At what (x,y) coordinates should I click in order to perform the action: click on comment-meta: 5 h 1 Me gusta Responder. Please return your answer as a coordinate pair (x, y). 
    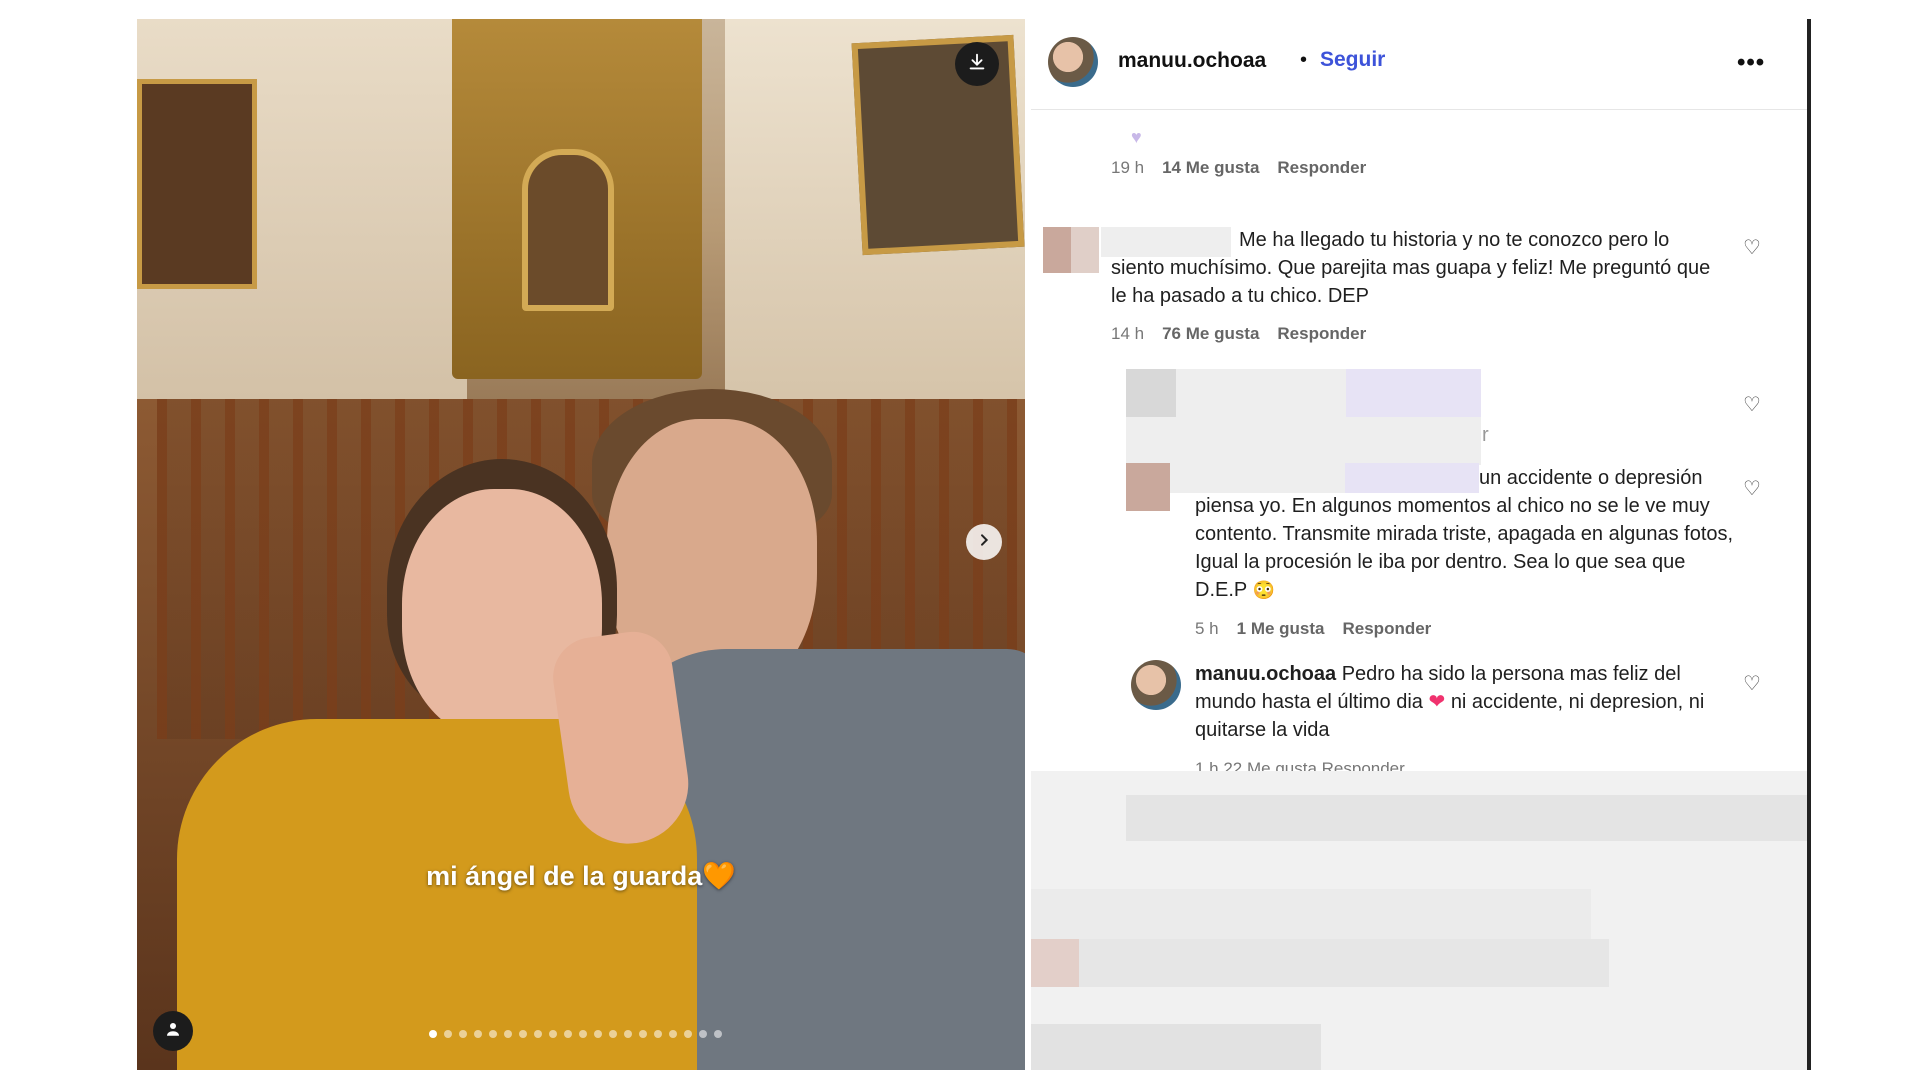
    Looking at the image, I should click on (1313, 629).